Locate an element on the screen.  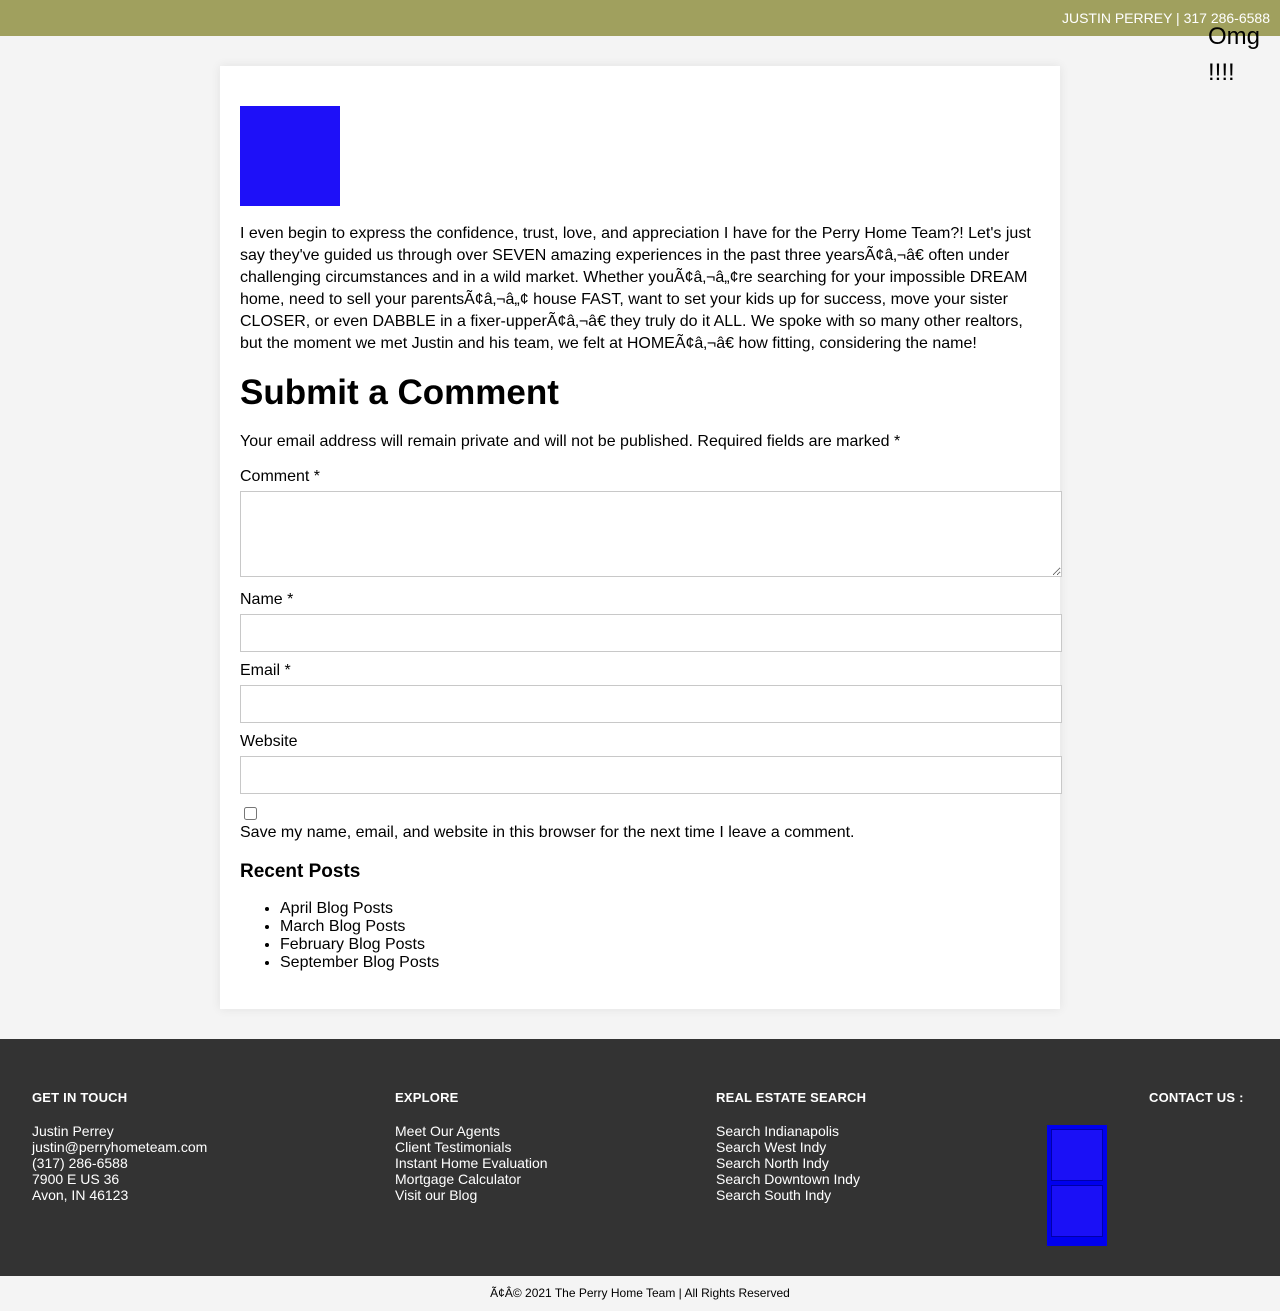
contact-email: justin@perryhometeam.com is located at coordinates (119, 1147).